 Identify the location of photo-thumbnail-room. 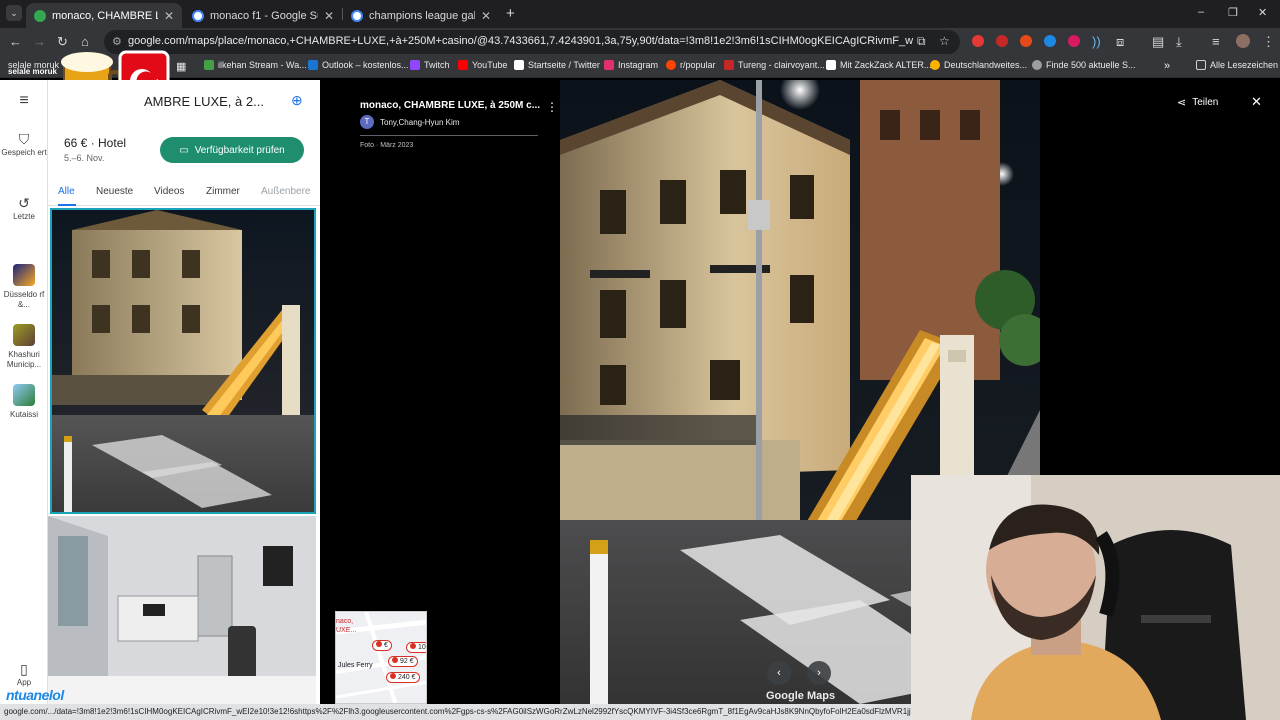
(182, 610).